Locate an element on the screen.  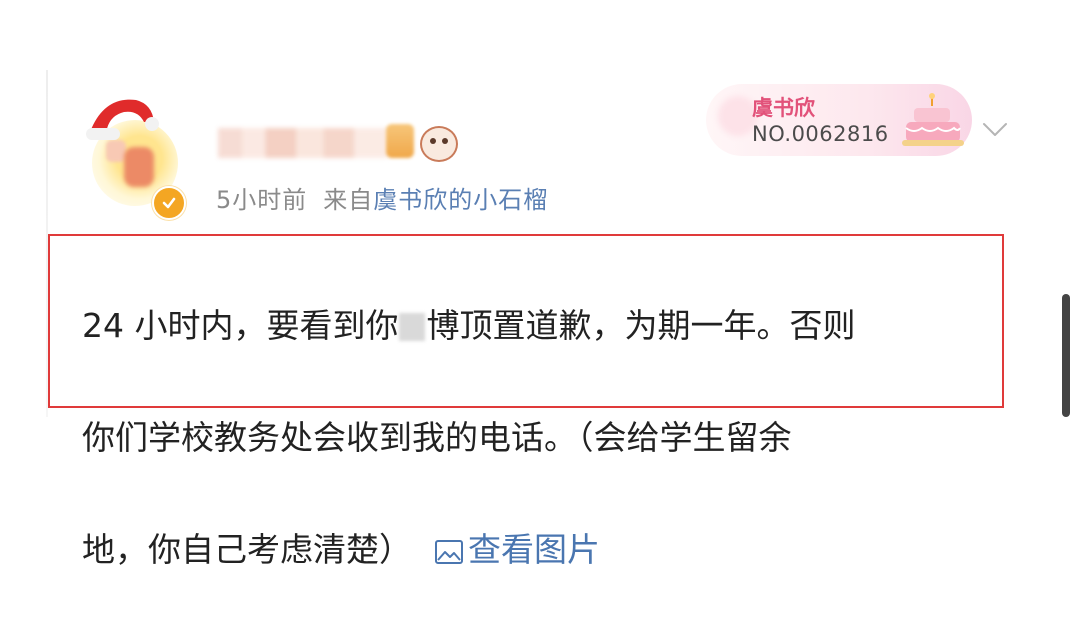
view-image-link: 查看图片 is located at coordinates (517, 549).